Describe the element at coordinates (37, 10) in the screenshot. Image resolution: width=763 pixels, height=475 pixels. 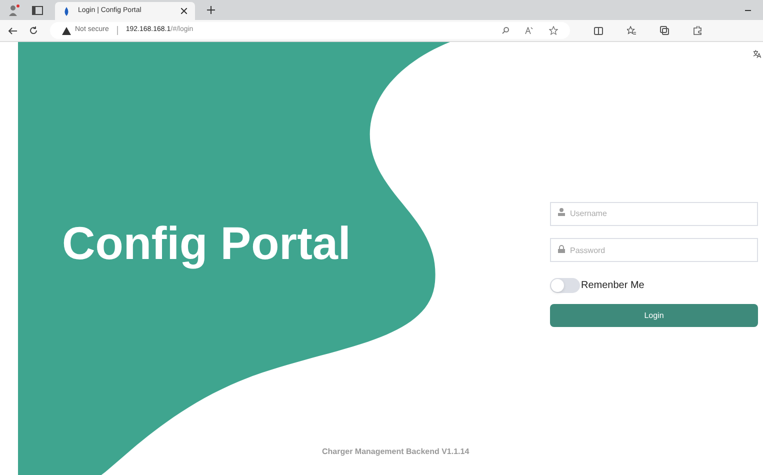
I see `tab-actions-icon` at that location.